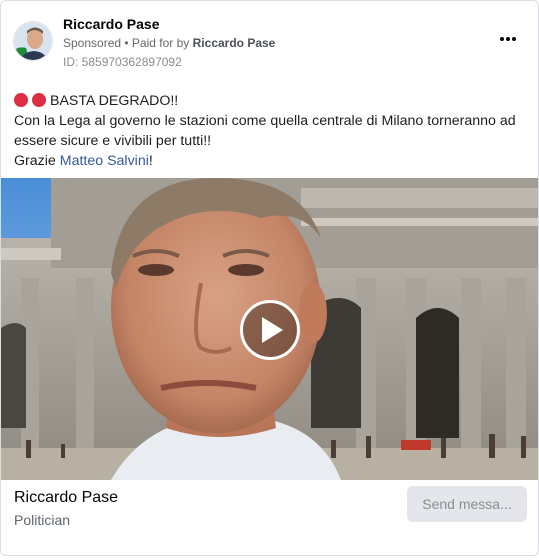 Image resolution: width=539 pixels, height=560 pixels. Describe the element at coordinates (122, 62) in the screenshot. I see `ad-id: ID: 585970362897092` at that location.